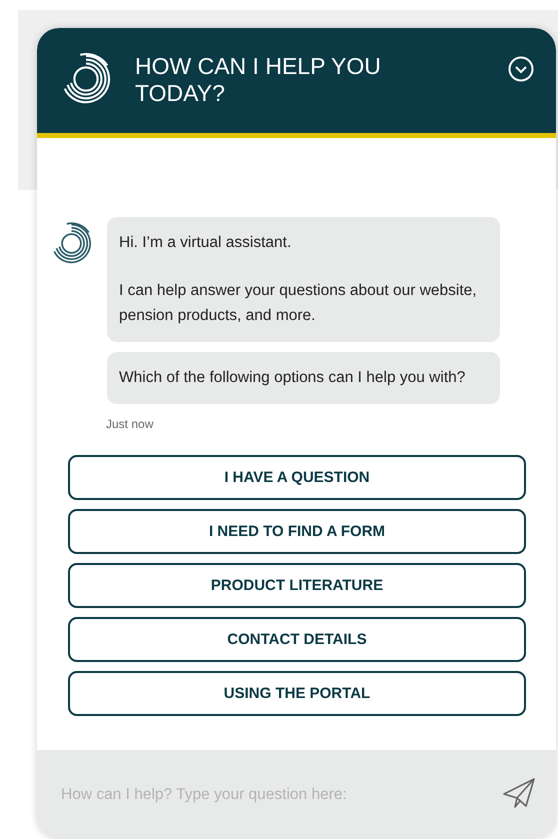 Image resolution: width=558 pixels, height=839 pixels. I want to click on message-text: Hi. I’m a virtual assistant., so click(205, 243).